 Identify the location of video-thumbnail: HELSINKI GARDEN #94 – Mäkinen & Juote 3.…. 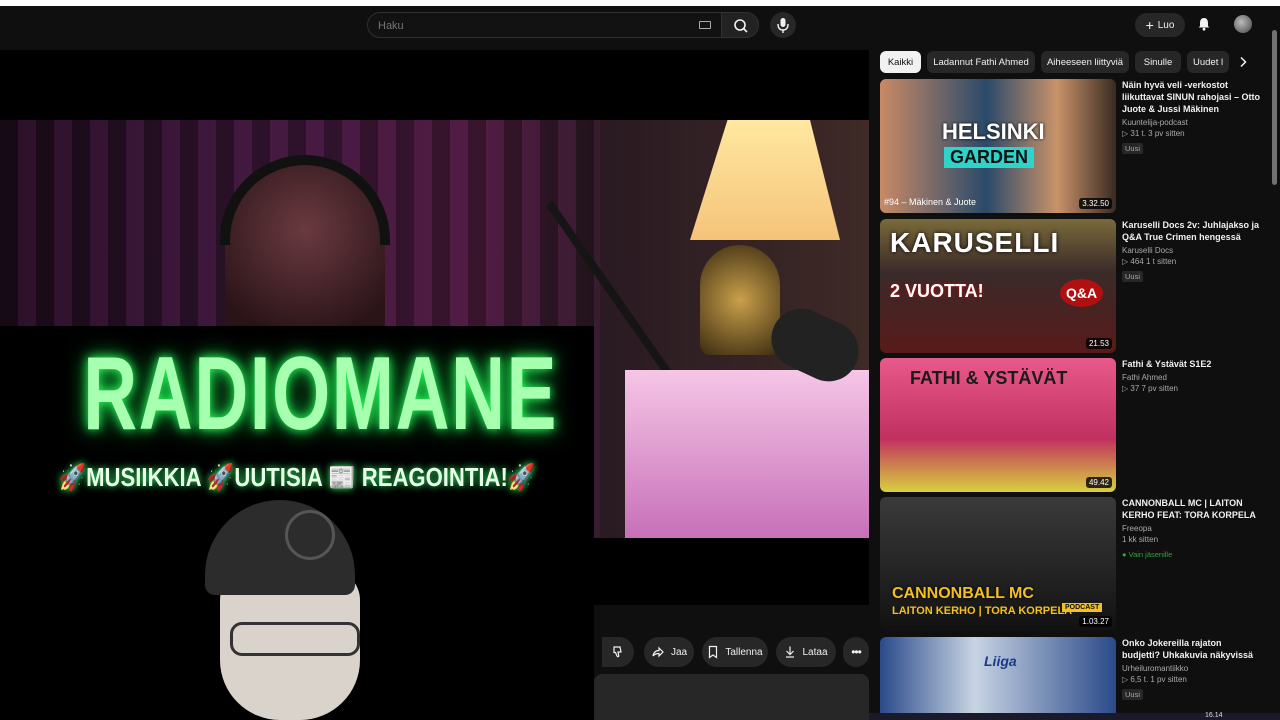
(998, 146).